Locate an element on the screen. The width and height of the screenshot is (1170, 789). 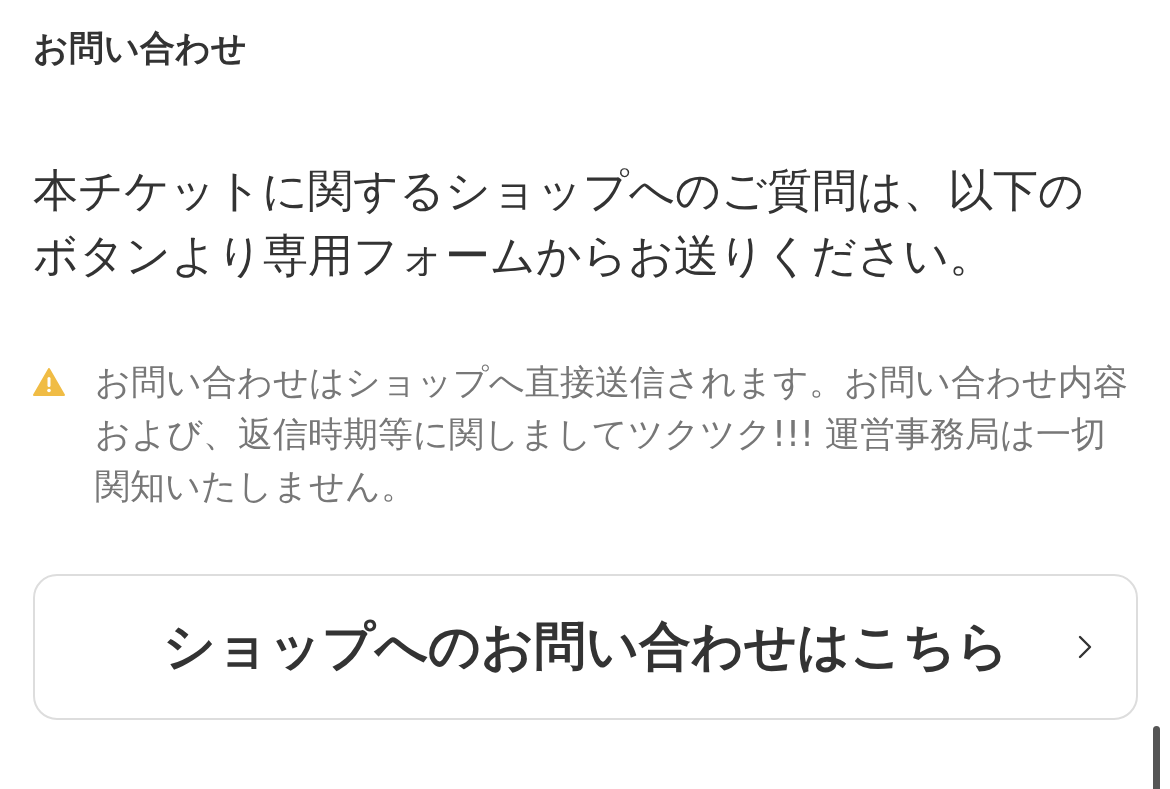
warning-icon is located at coordinates (49, 382).